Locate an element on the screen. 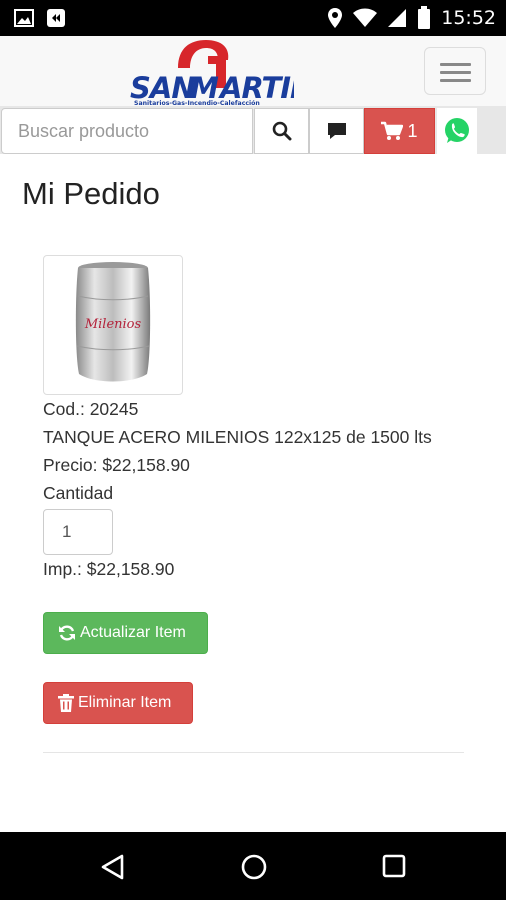 The height and width of the screenshot is (900, 506). search-button is located at coordinates (281, 131).